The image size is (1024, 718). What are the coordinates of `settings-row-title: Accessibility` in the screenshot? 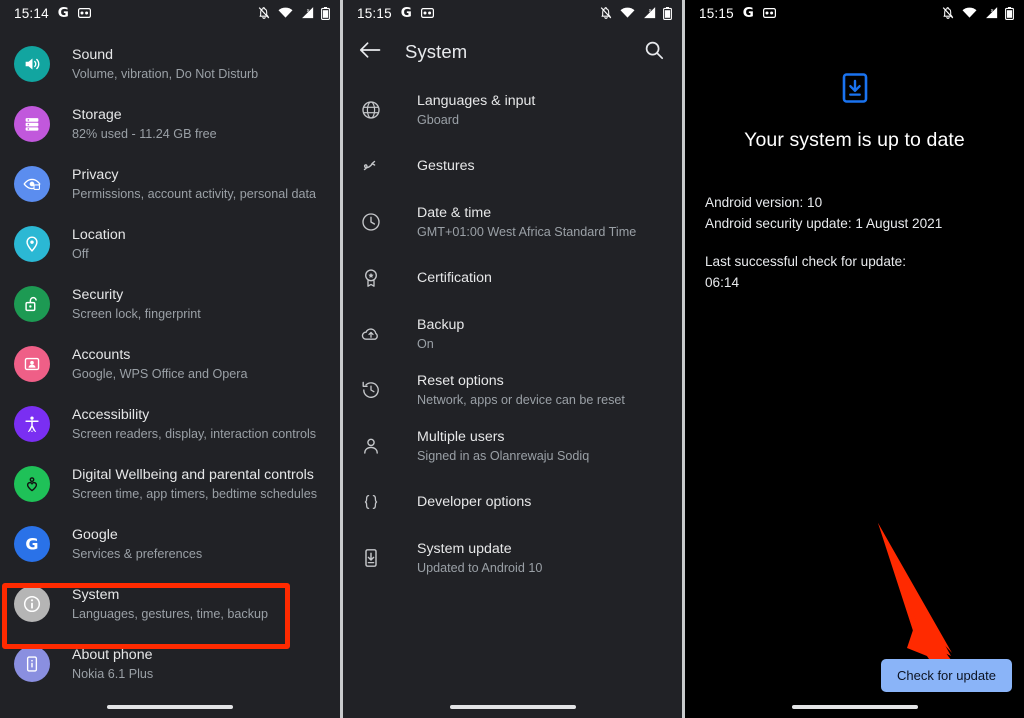 It's located at (111, 414).